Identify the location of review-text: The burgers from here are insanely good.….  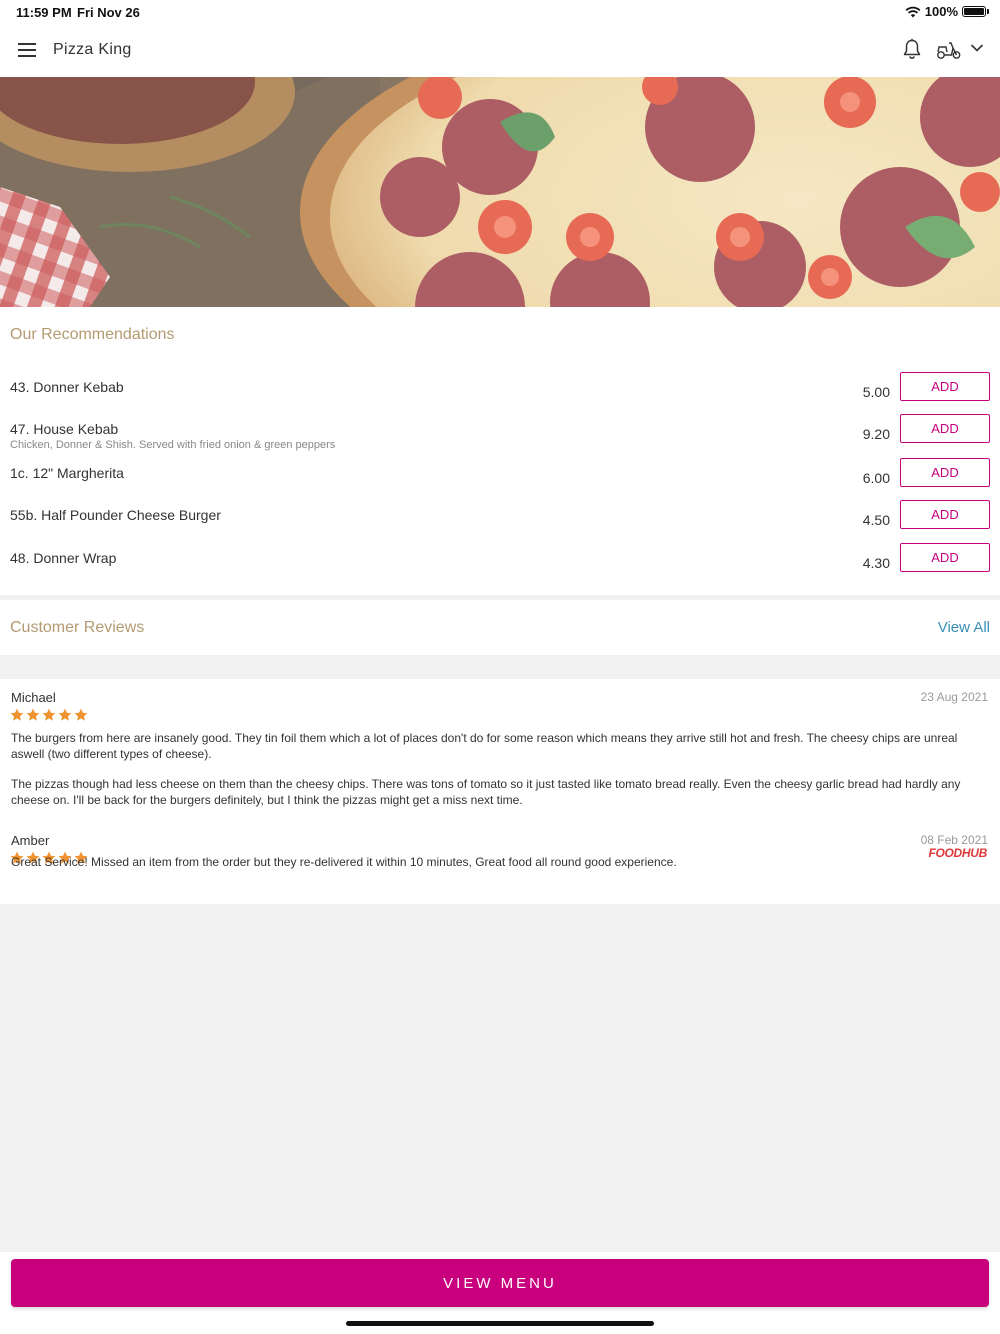
(496, 769).